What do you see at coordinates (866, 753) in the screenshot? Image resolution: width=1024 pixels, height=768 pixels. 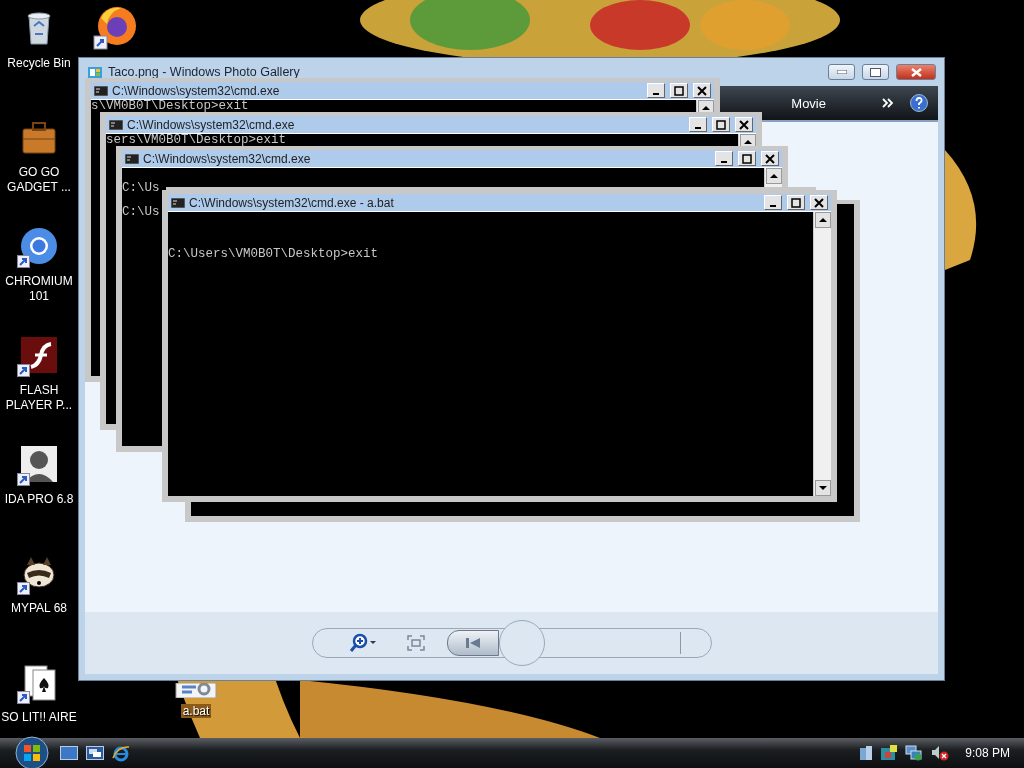 I see `tray-device-icon` at bounding box center [866, 753].